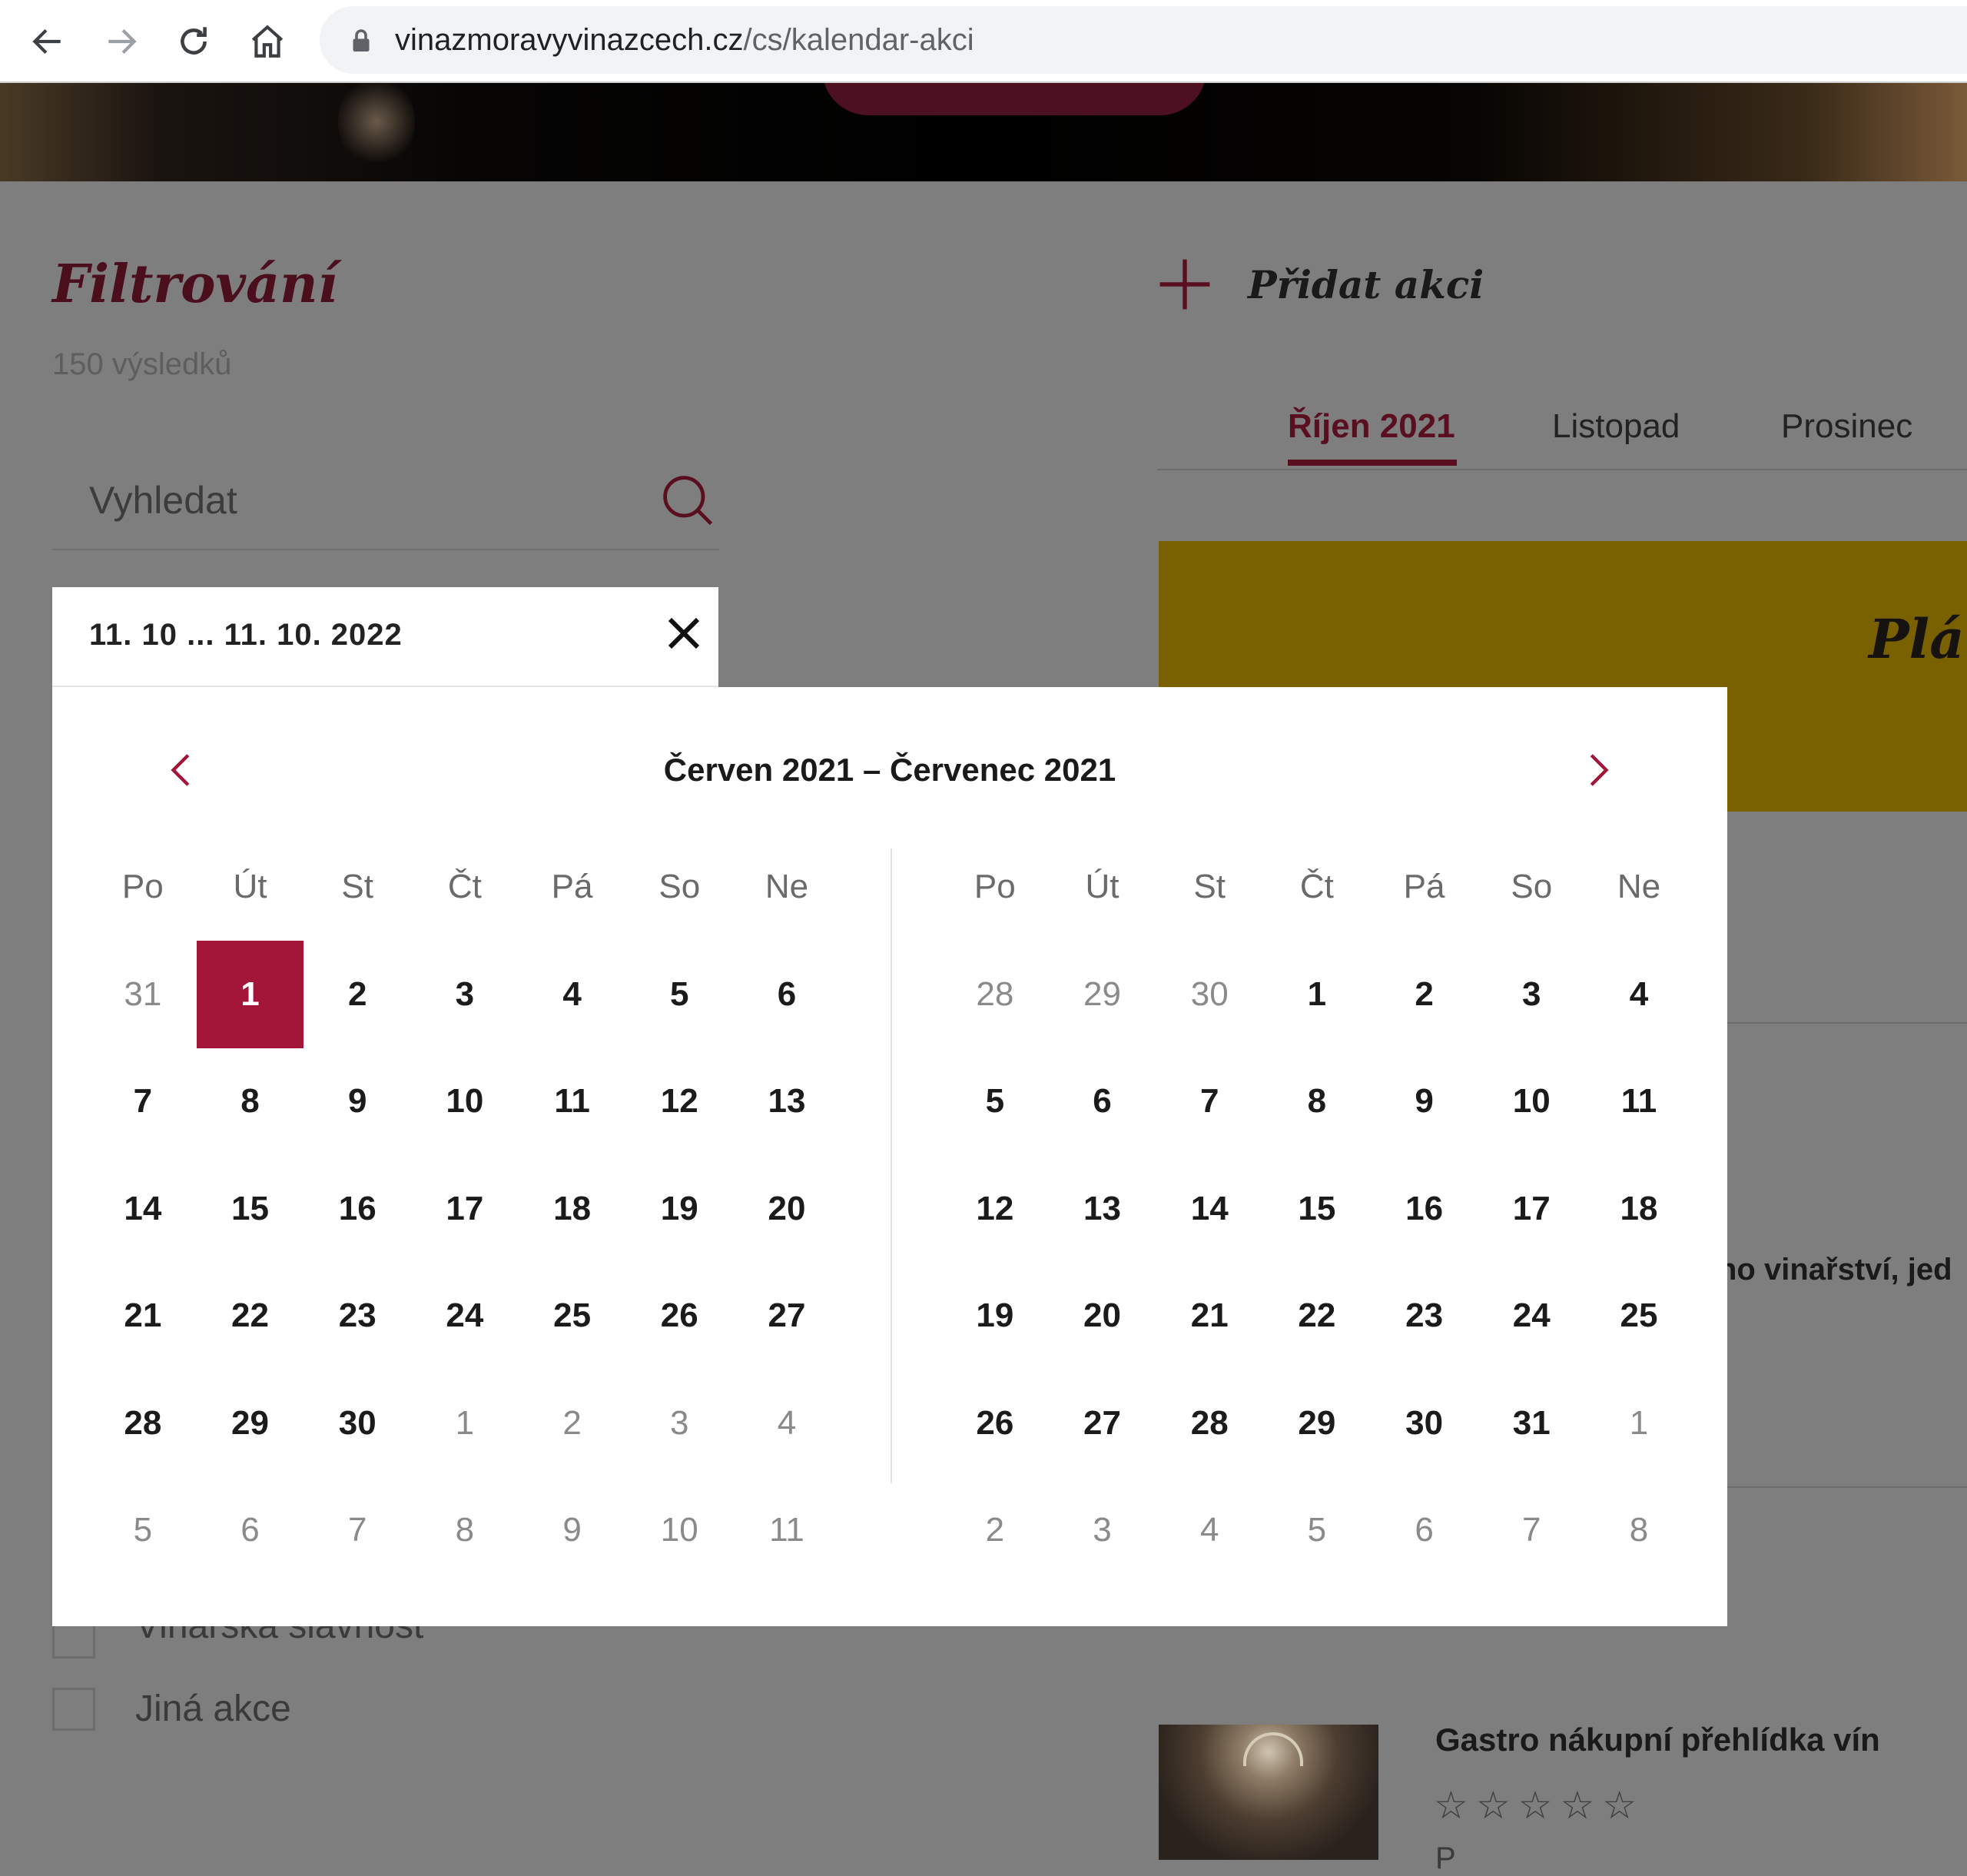 Image resolution: width=1967 pixels, height=1876 pixels. I want to click on address-bar: vinazmoravyvinazcech.cz/cs/kalendar-akci, so click(1143, 40).